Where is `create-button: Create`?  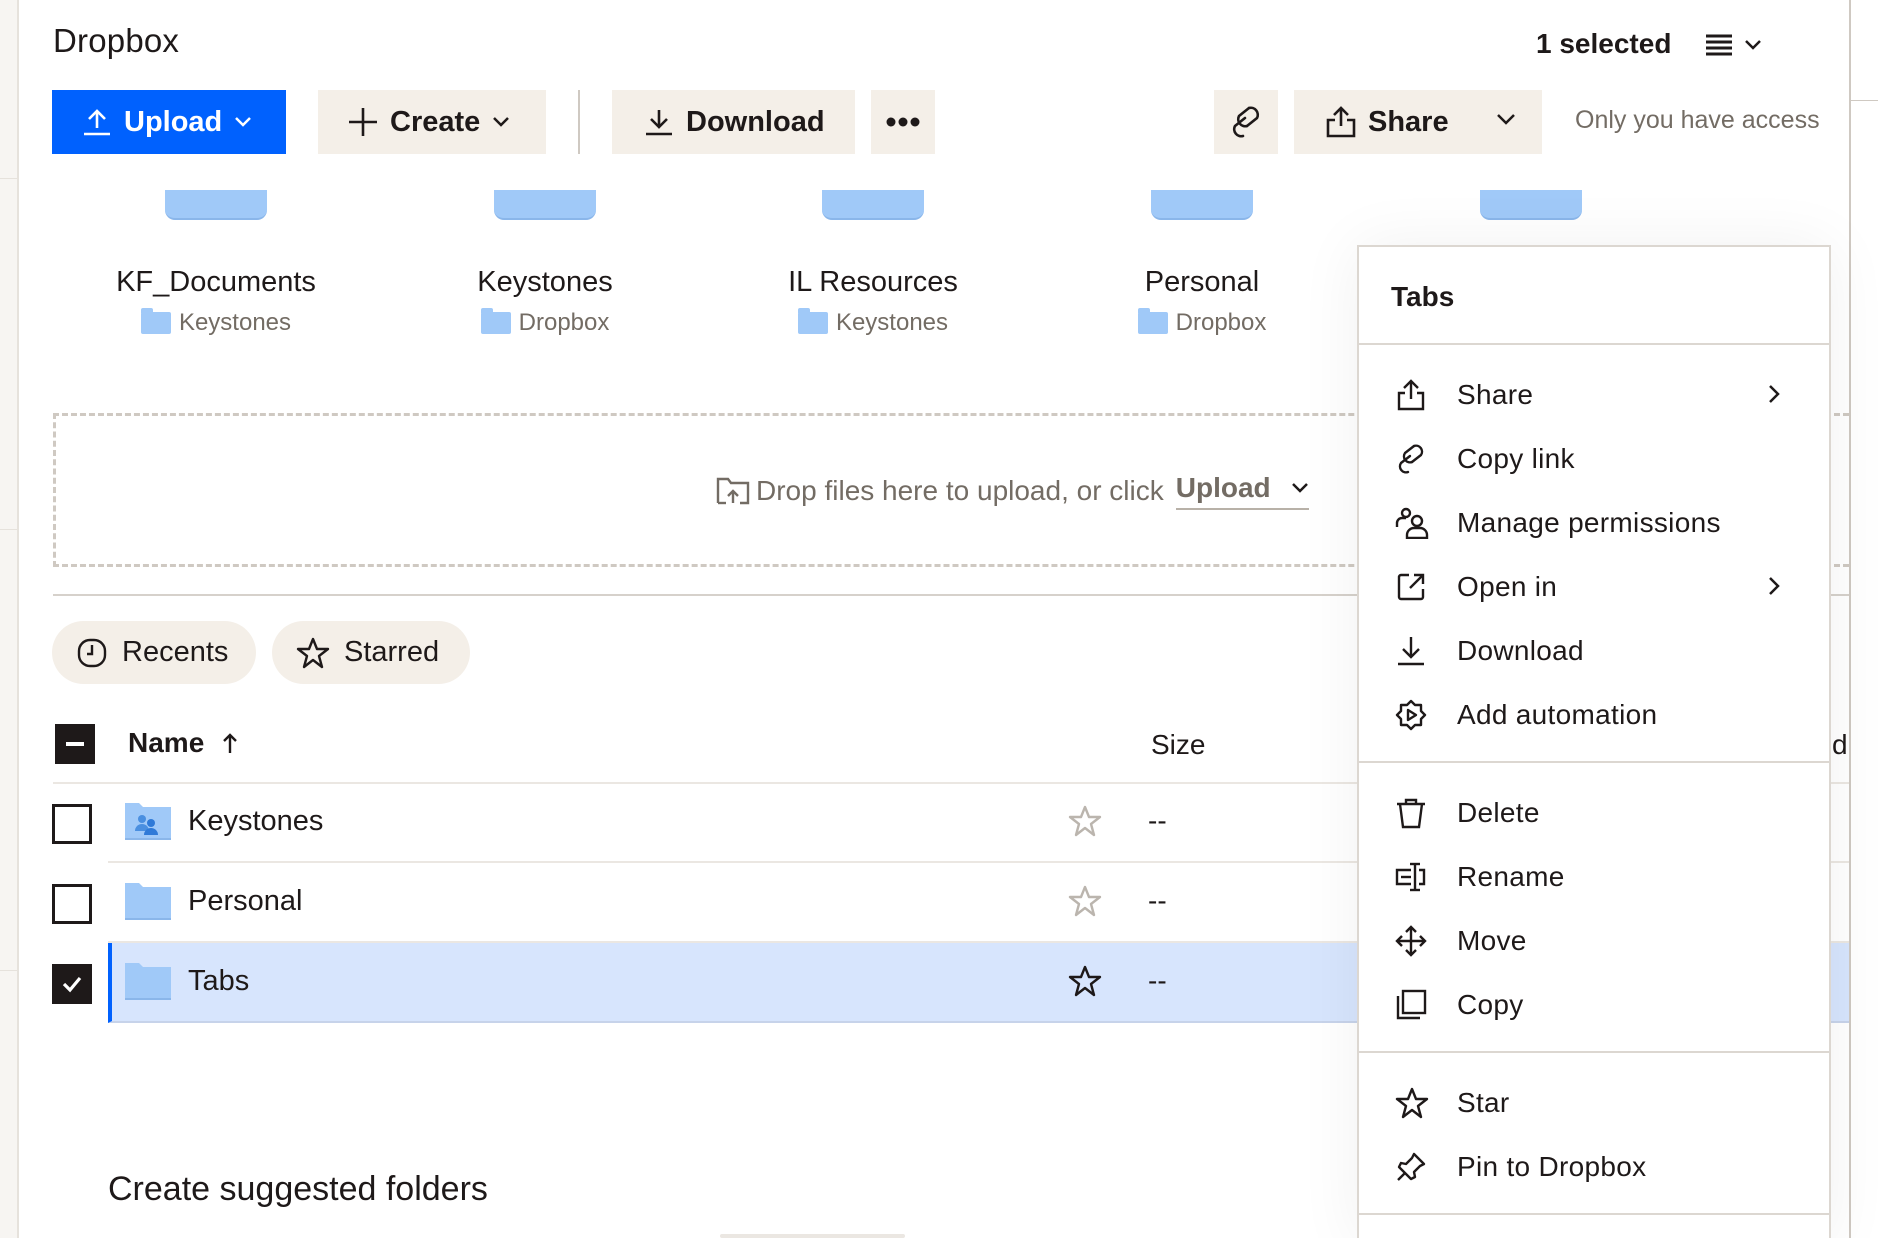 create-button: Create is located at coordinates (432, 122).